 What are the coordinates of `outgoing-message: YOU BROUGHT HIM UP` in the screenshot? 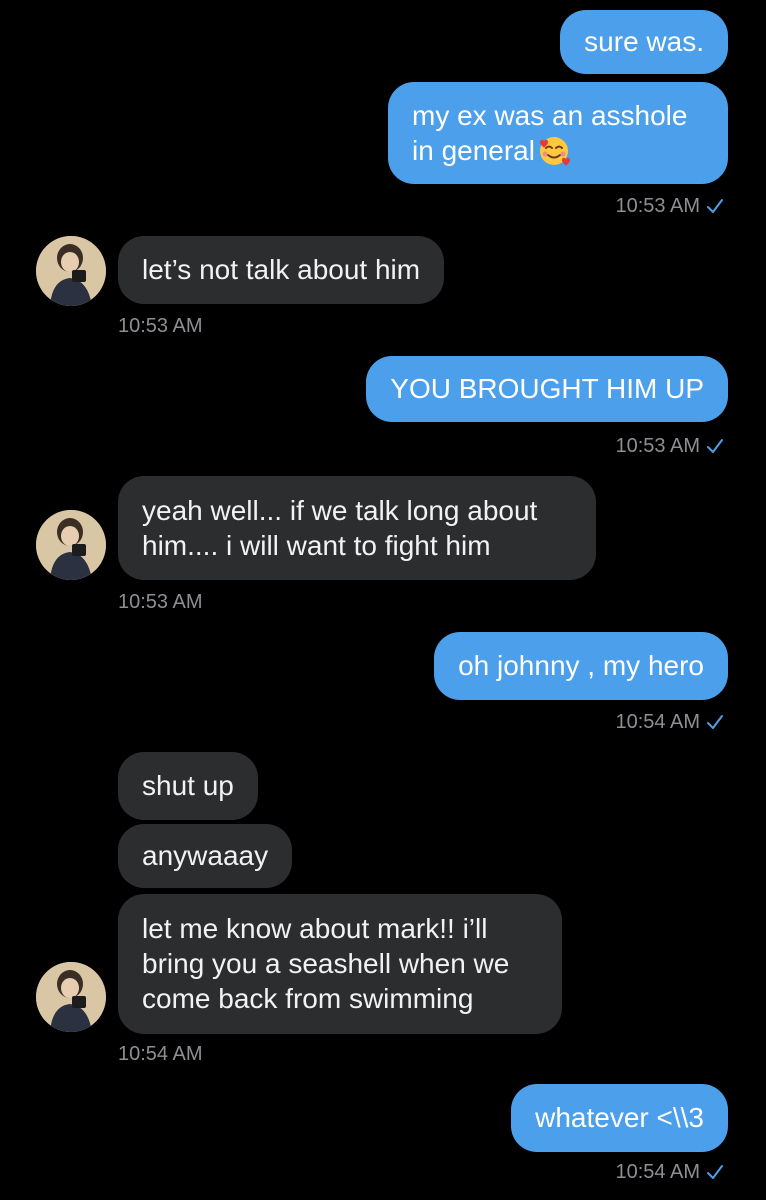 It's located at (547, 389).